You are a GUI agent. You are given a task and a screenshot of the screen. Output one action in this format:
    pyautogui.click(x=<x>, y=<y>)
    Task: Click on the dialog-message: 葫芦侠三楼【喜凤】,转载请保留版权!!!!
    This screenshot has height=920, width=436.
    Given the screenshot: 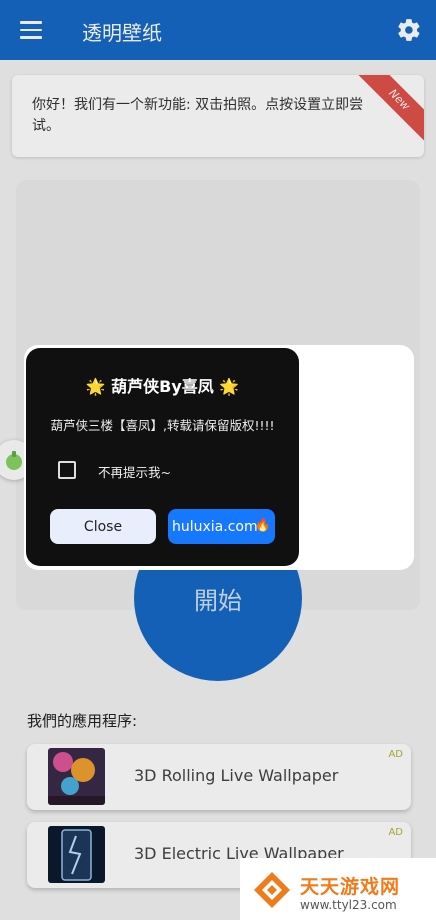 What is the action you would take?
    pyautogui.click(x=162, y=425)
    